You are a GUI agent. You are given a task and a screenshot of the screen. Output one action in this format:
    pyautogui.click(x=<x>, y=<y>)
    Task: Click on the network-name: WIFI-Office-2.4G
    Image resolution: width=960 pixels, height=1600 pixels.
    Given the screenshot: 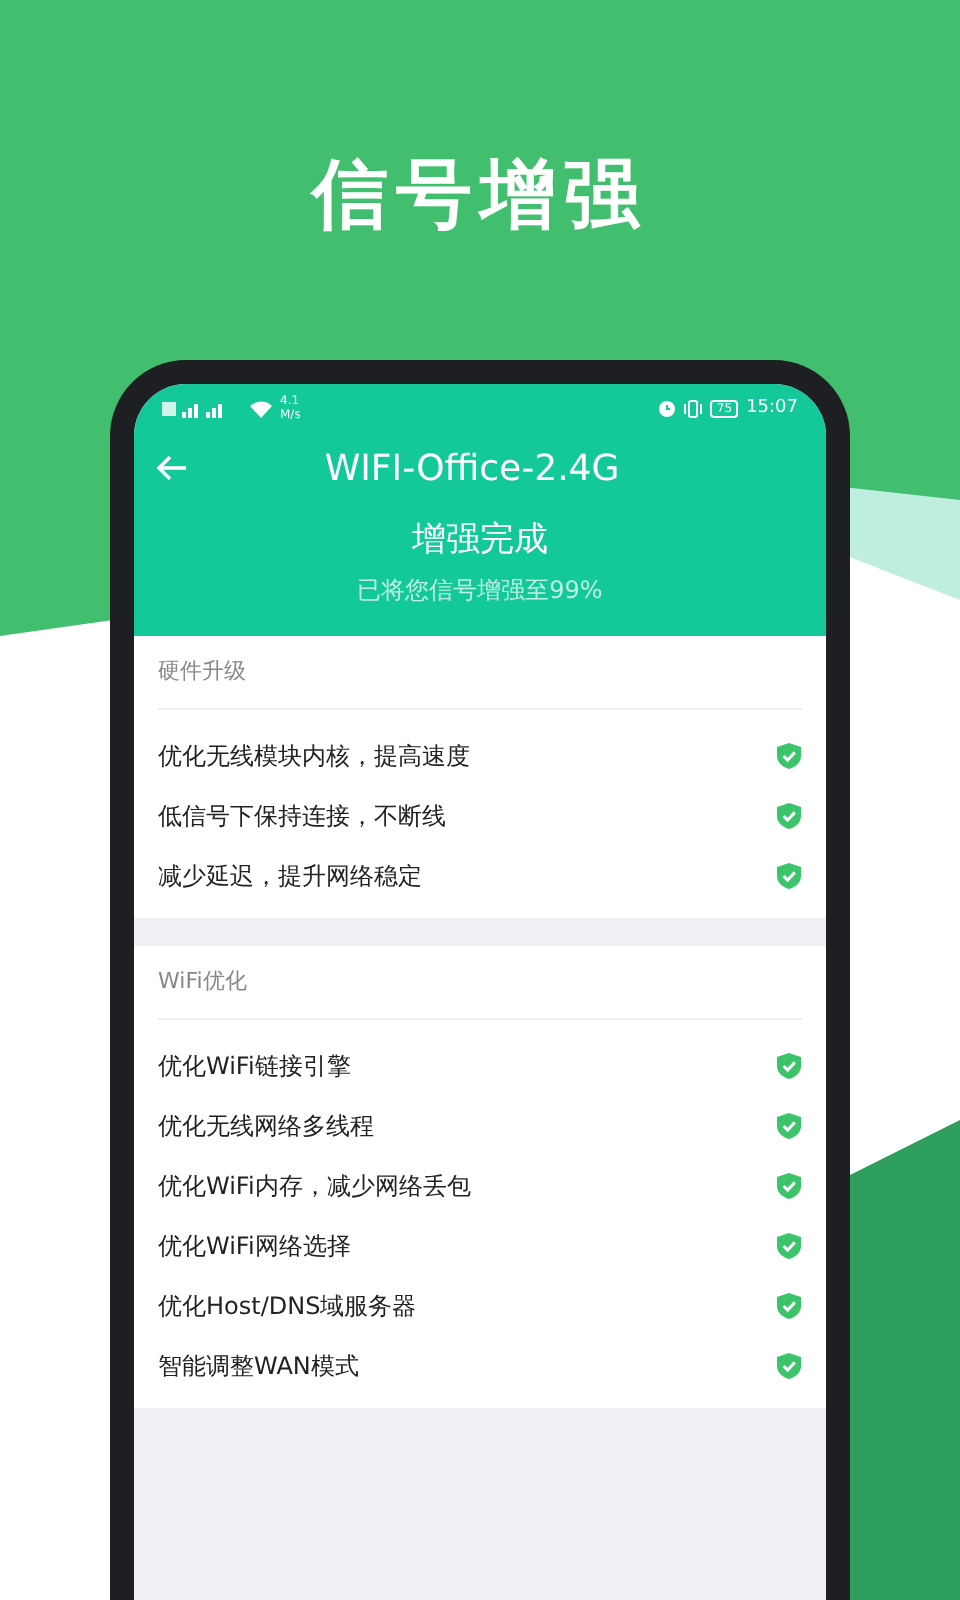 What is the action you would take?
    pyautogui.click(x=472, y=468)
    